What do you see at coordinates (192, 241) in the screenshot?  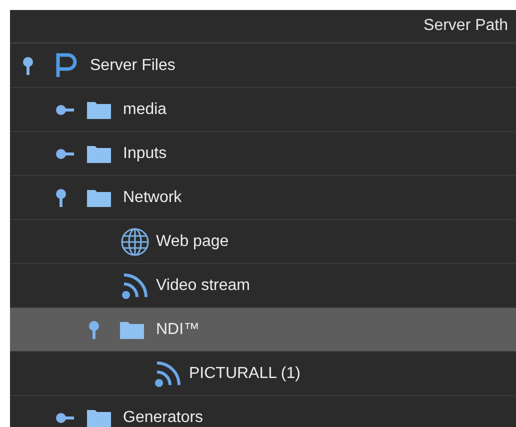 I see `tree-item-label: Web page` at bounding box center [192, 241].